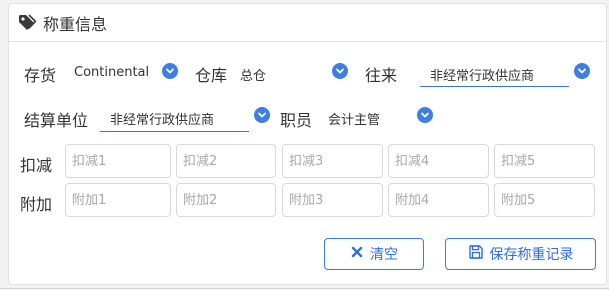 This screenshot has height=290, width=609. Describe the element at coordinates (384, 255) in the screenshot. I see `clear-button-label: 清空` at that location.